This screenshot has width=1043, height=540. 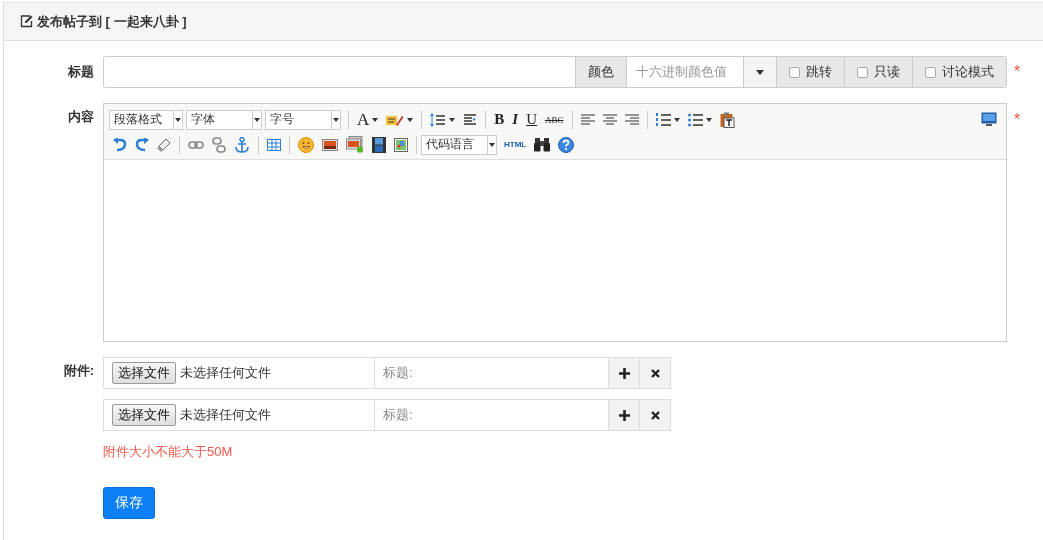 What do you see at coordinates (438, 119) in the screenshot?
I see `line-spacing-icon` at bounding box center [438, 119].